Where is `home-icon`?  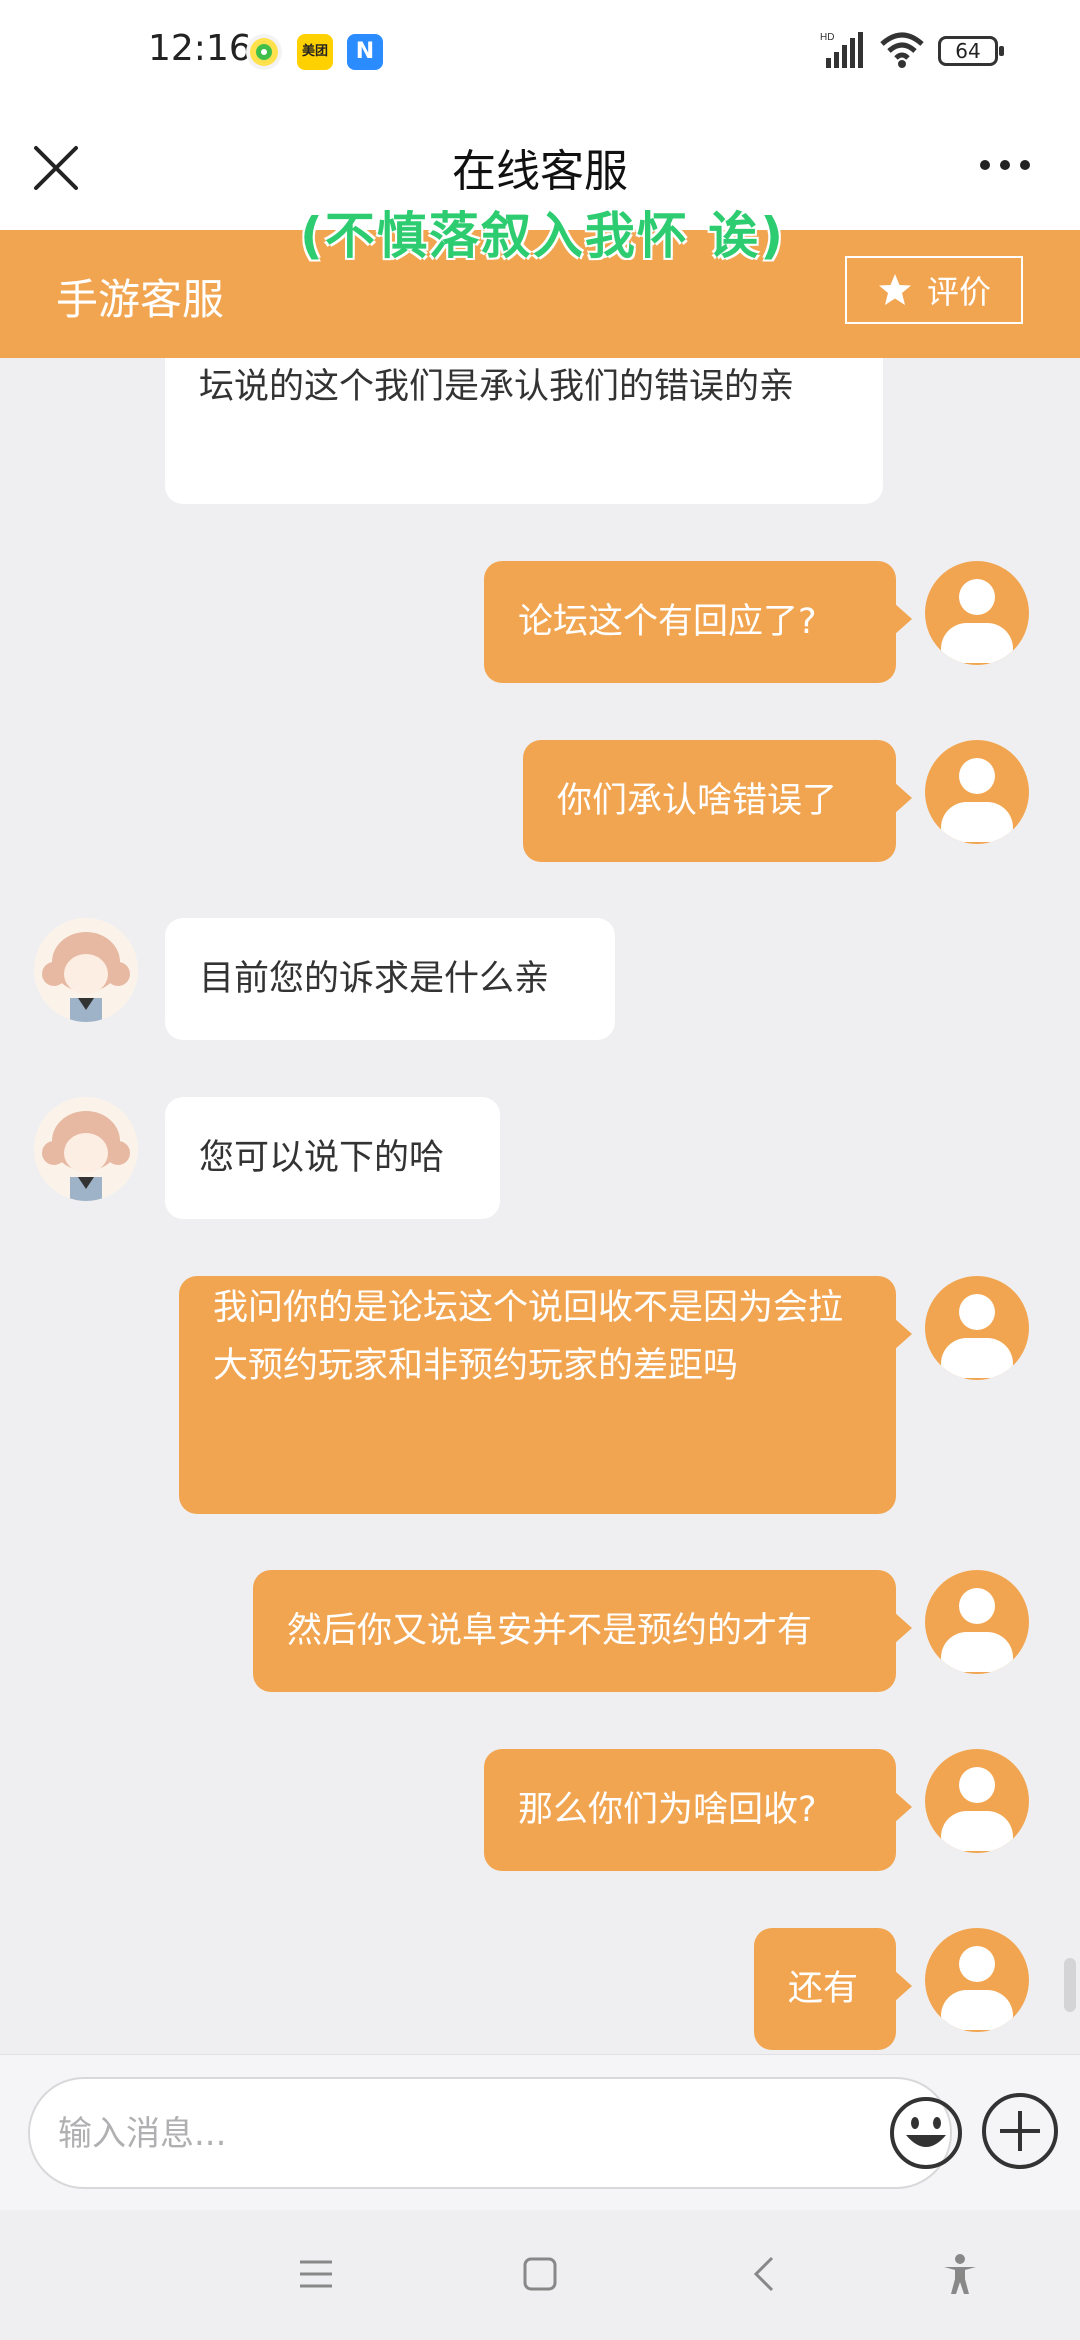
home-icon is located at coordinates (540, 2274).